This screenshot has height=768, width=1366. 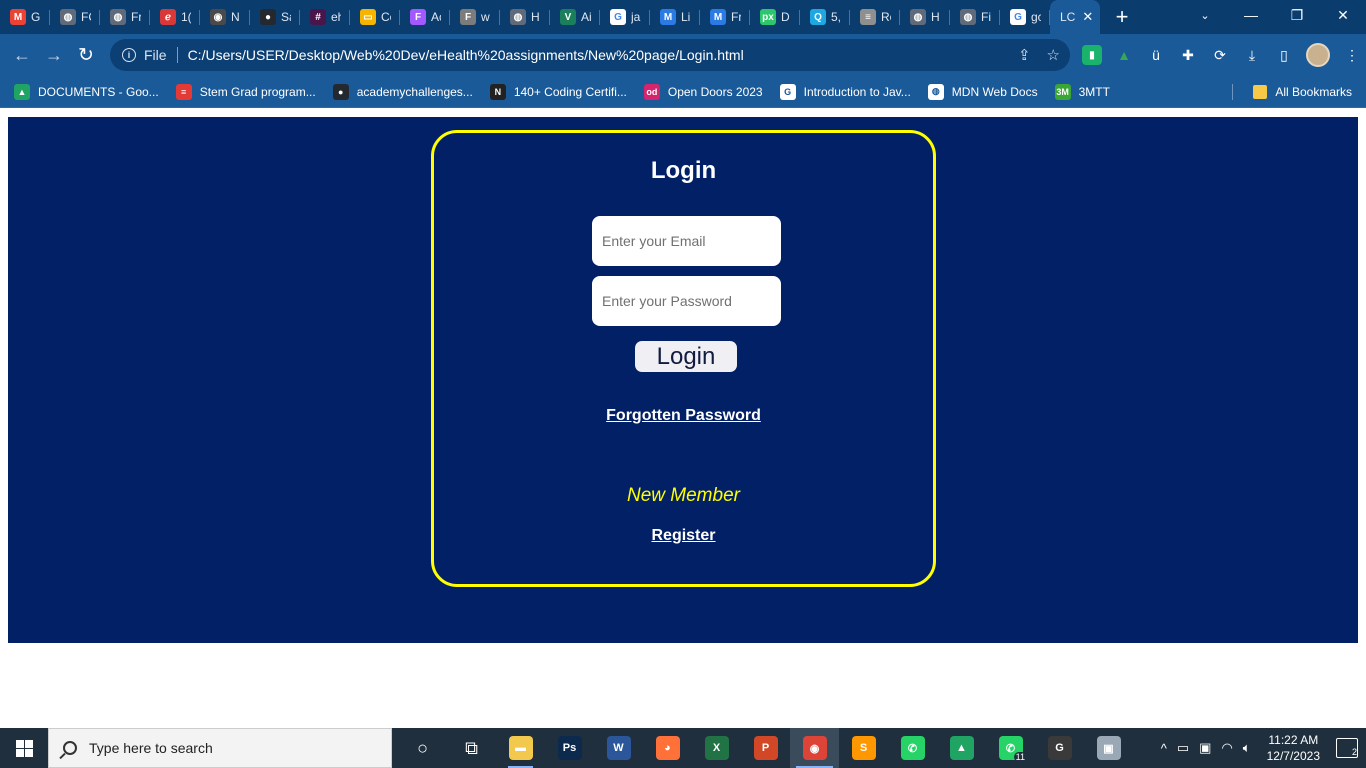 I want to click on bookmark-item: 3M 3MTT, so click(x=1082, y=91).